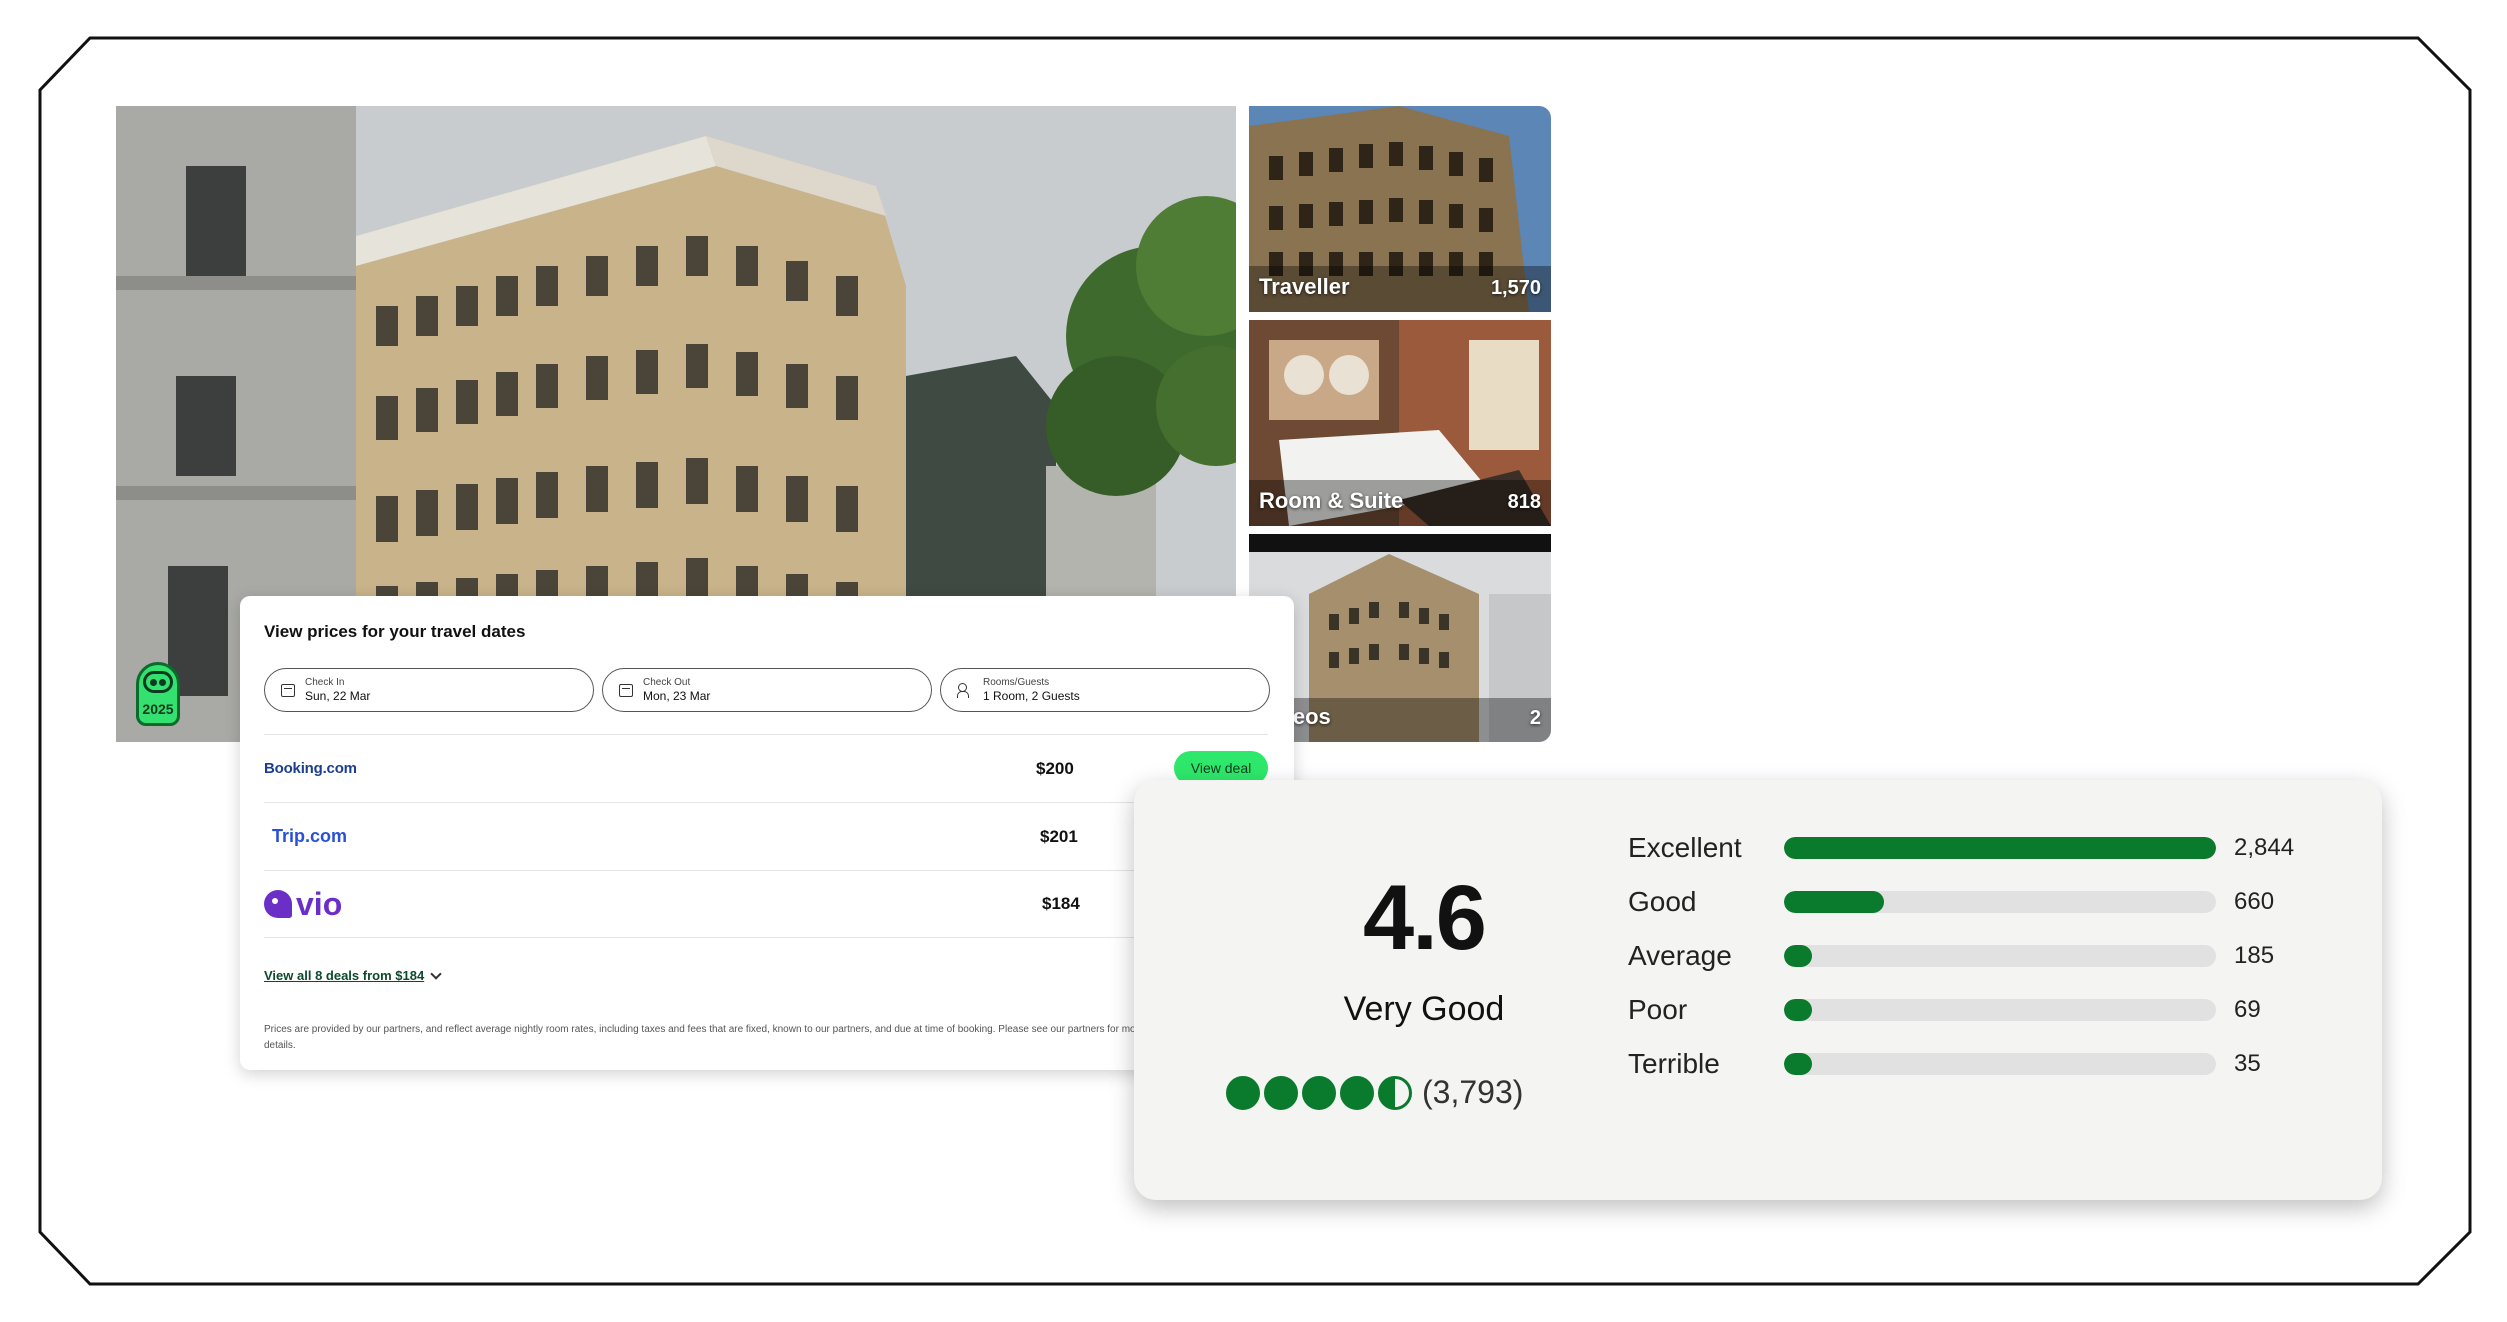 Image resolution: width=2507 pixels, height=1322 pixels. I want to click on check-in-caption: Check In, so click(325, 682).